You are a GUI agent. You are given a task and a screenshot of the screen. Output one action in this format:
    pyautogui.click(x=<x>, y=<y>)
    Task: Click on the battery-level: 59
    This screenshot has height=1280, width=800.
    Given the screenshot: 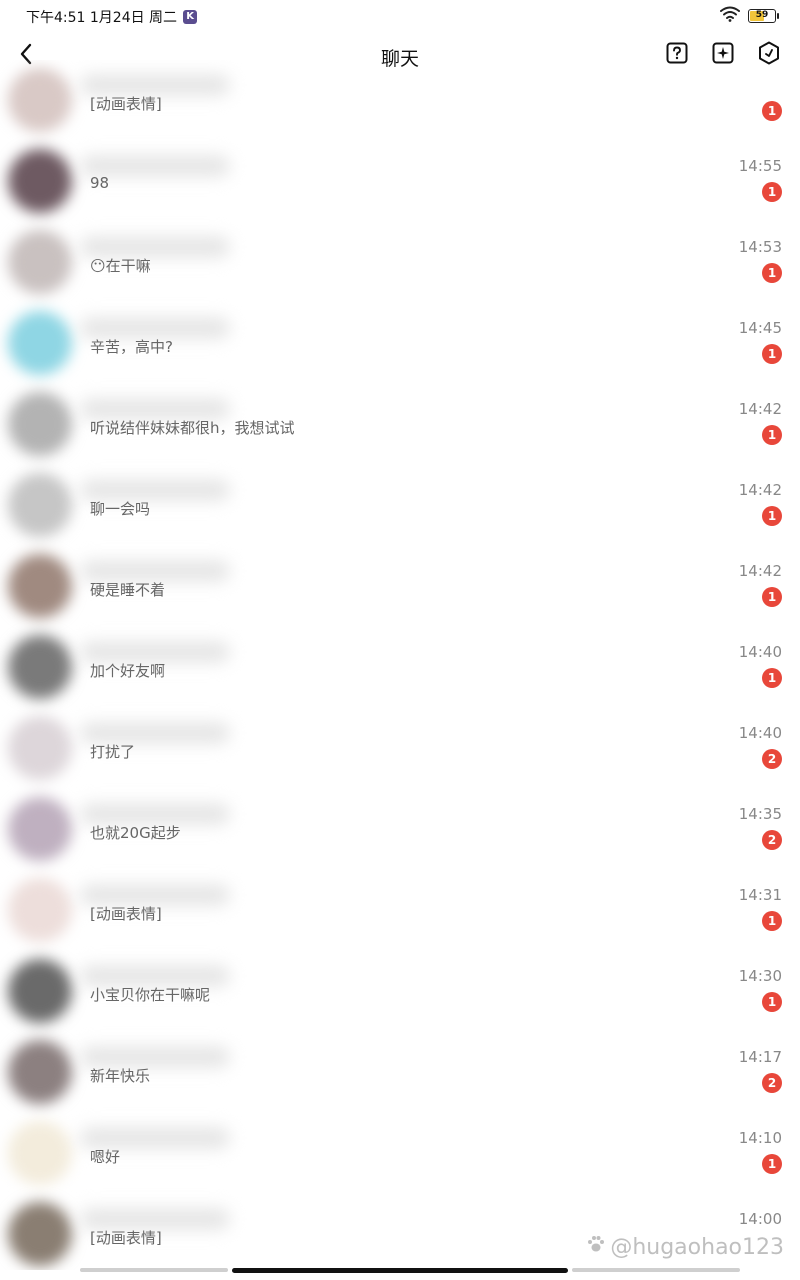 What is the action you would take?
    pyautogui.click(x=762, y=15)
    